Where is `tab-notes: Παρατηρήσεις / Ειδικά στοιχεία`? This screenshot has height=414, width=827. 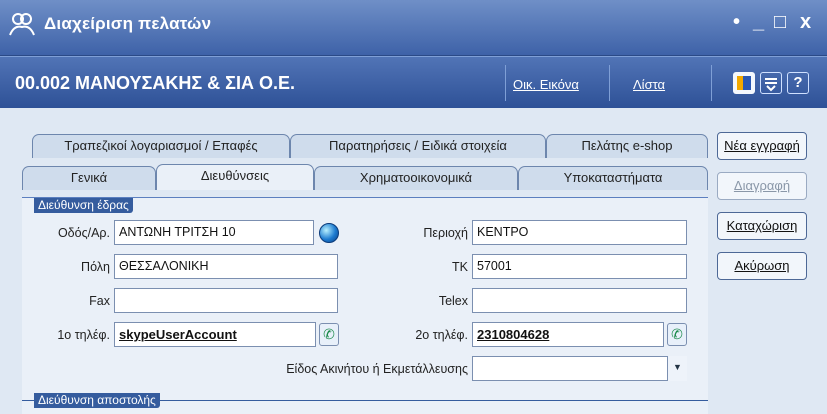 tab-notes: Παρατηρήσεις / Ειδικά στοιχεία is located at coordinates (418, 146).